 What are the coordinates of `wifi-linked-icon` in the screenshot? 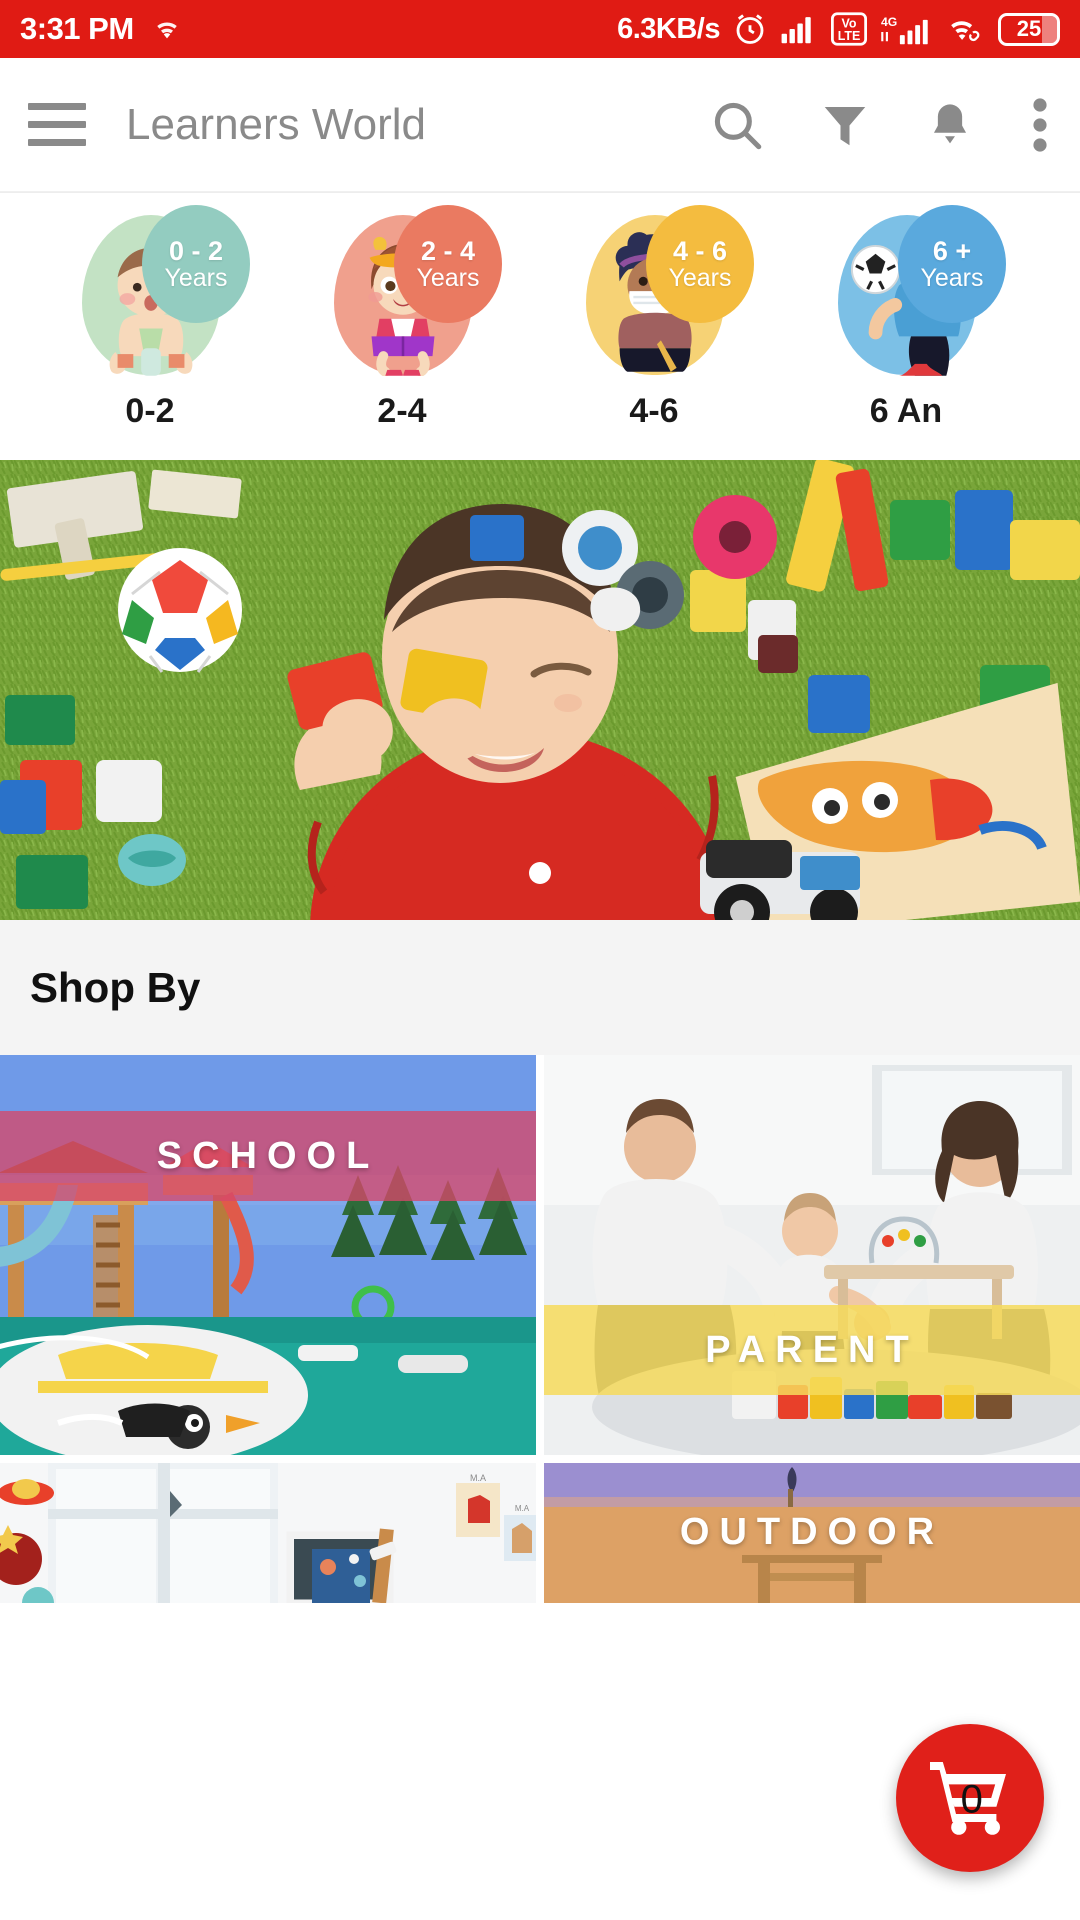 It's located at (965, 29).